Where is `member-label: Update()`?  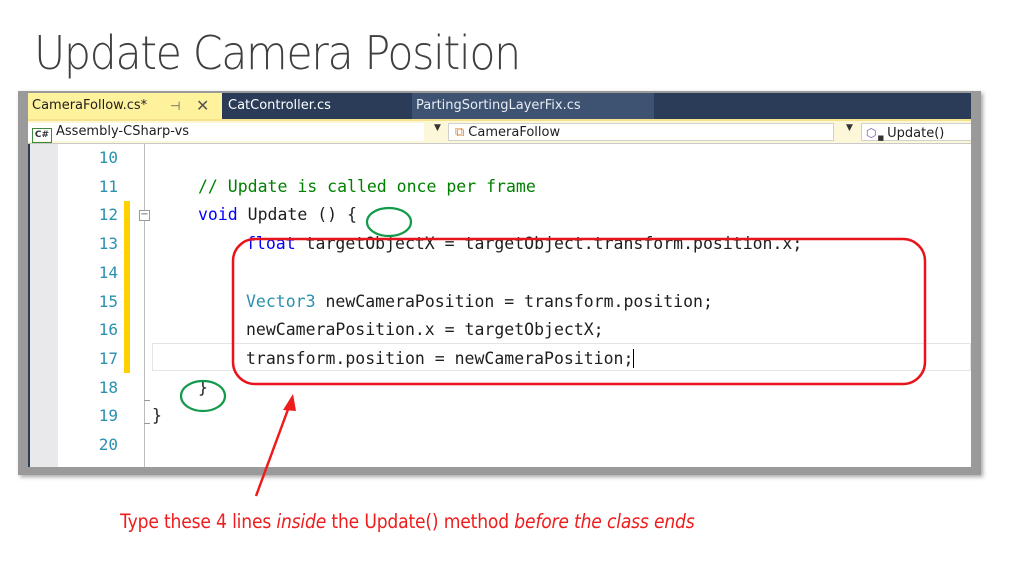 member-label: Update() is located at coordinates (916, 133).